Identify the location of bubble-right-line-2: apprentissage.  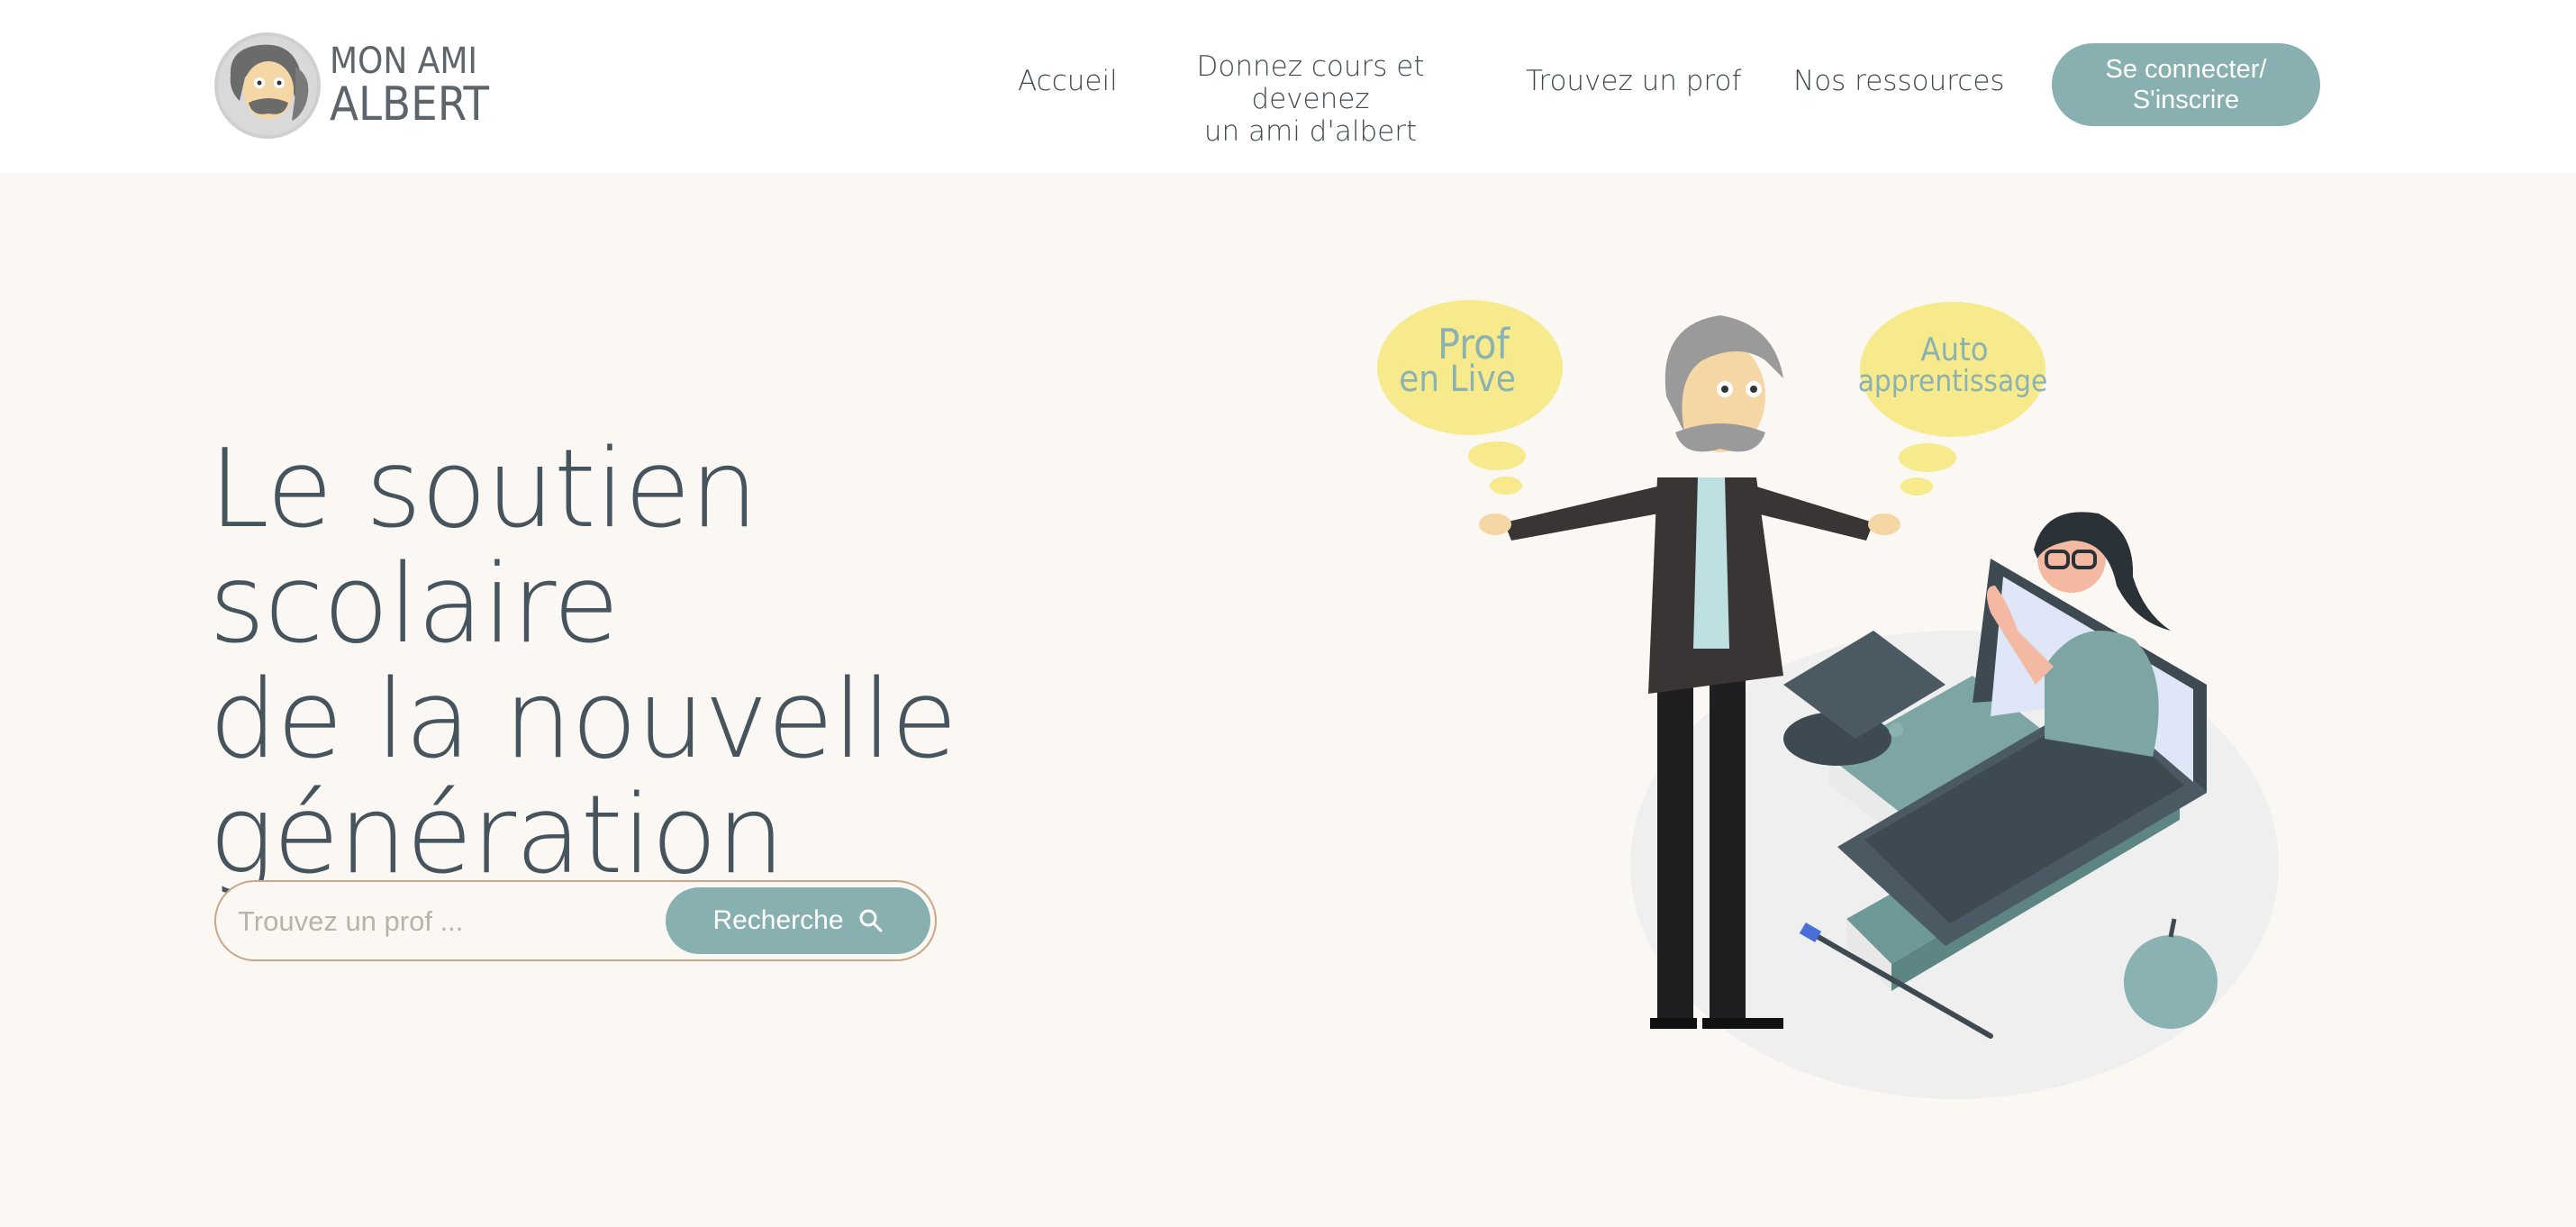
(1953, 380).